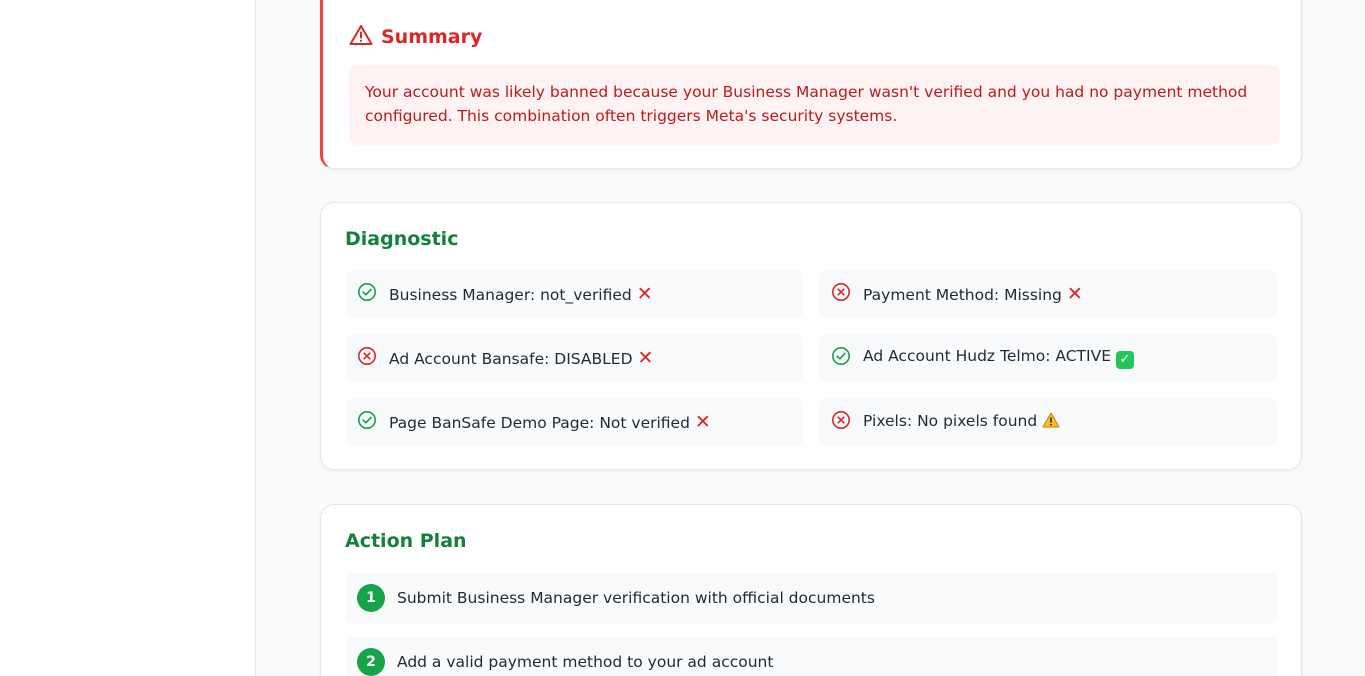  What do you see at coordinates (987, 356) in the screenshot?
I see `diagnostic-item-label: Ad Account Hudz Telmo: ACTIVE` at bounding box center [987, 356].